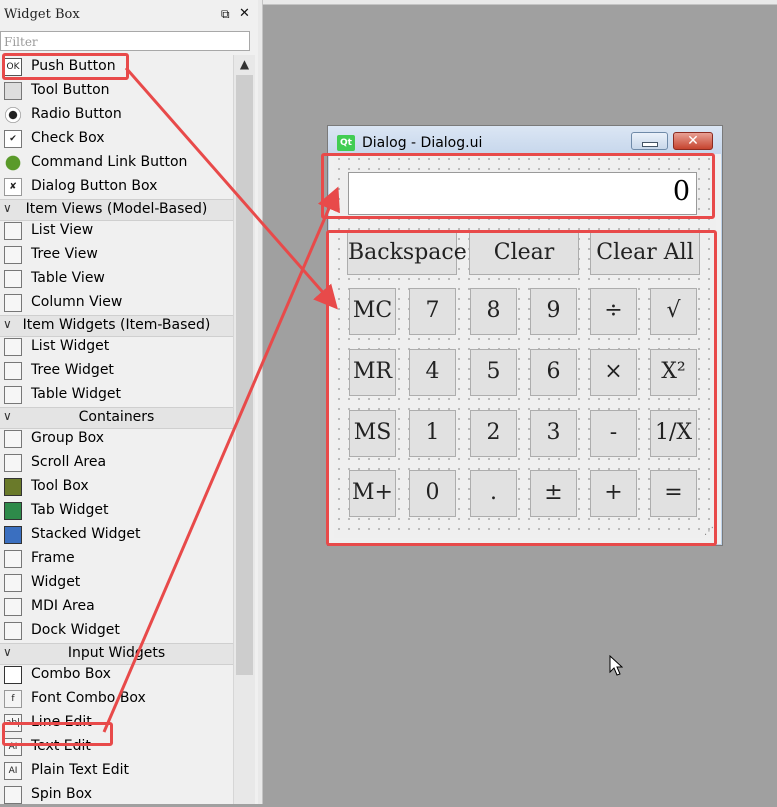  What do you see at coordinates (13, 91) in the screenshot?
I see `tool-button-icon` at bounding box center [13, 91].